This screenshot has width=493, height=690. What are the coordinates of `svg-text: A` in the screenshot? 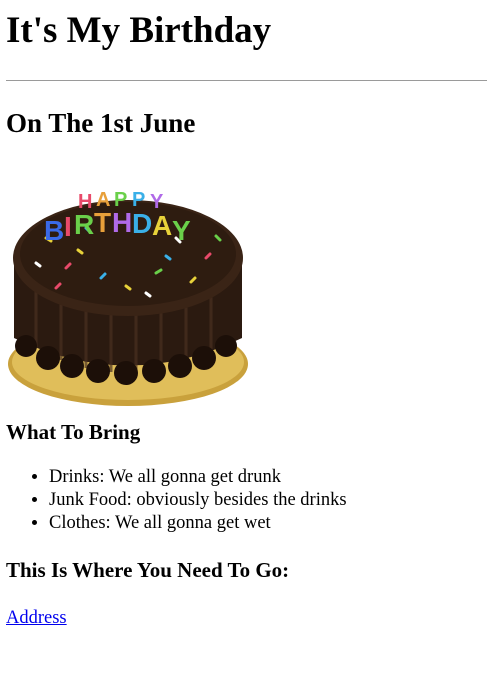 It's located at (162, 225).